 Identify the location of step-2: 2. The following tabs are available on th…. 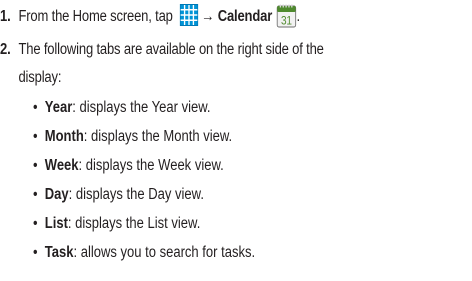
(162, 50).